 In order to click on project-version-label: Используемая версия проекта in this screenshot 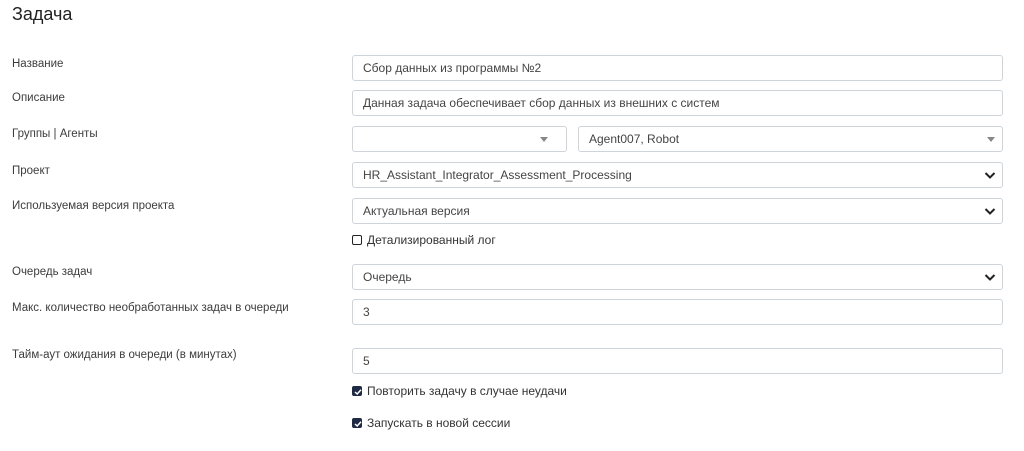, I will do `click(93, 206)`.